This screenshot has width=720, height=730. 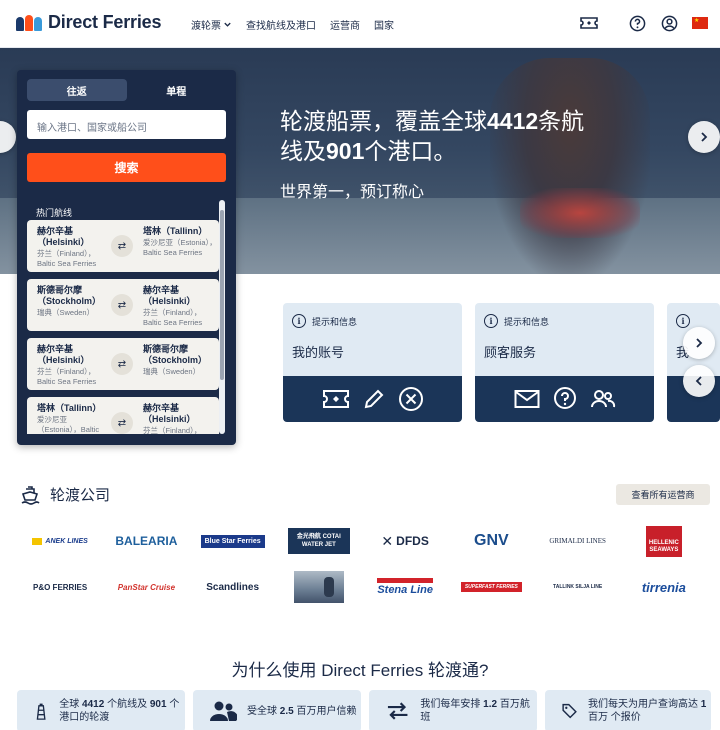 I want to click on price-tag-icon, so click(x=569, y=711).